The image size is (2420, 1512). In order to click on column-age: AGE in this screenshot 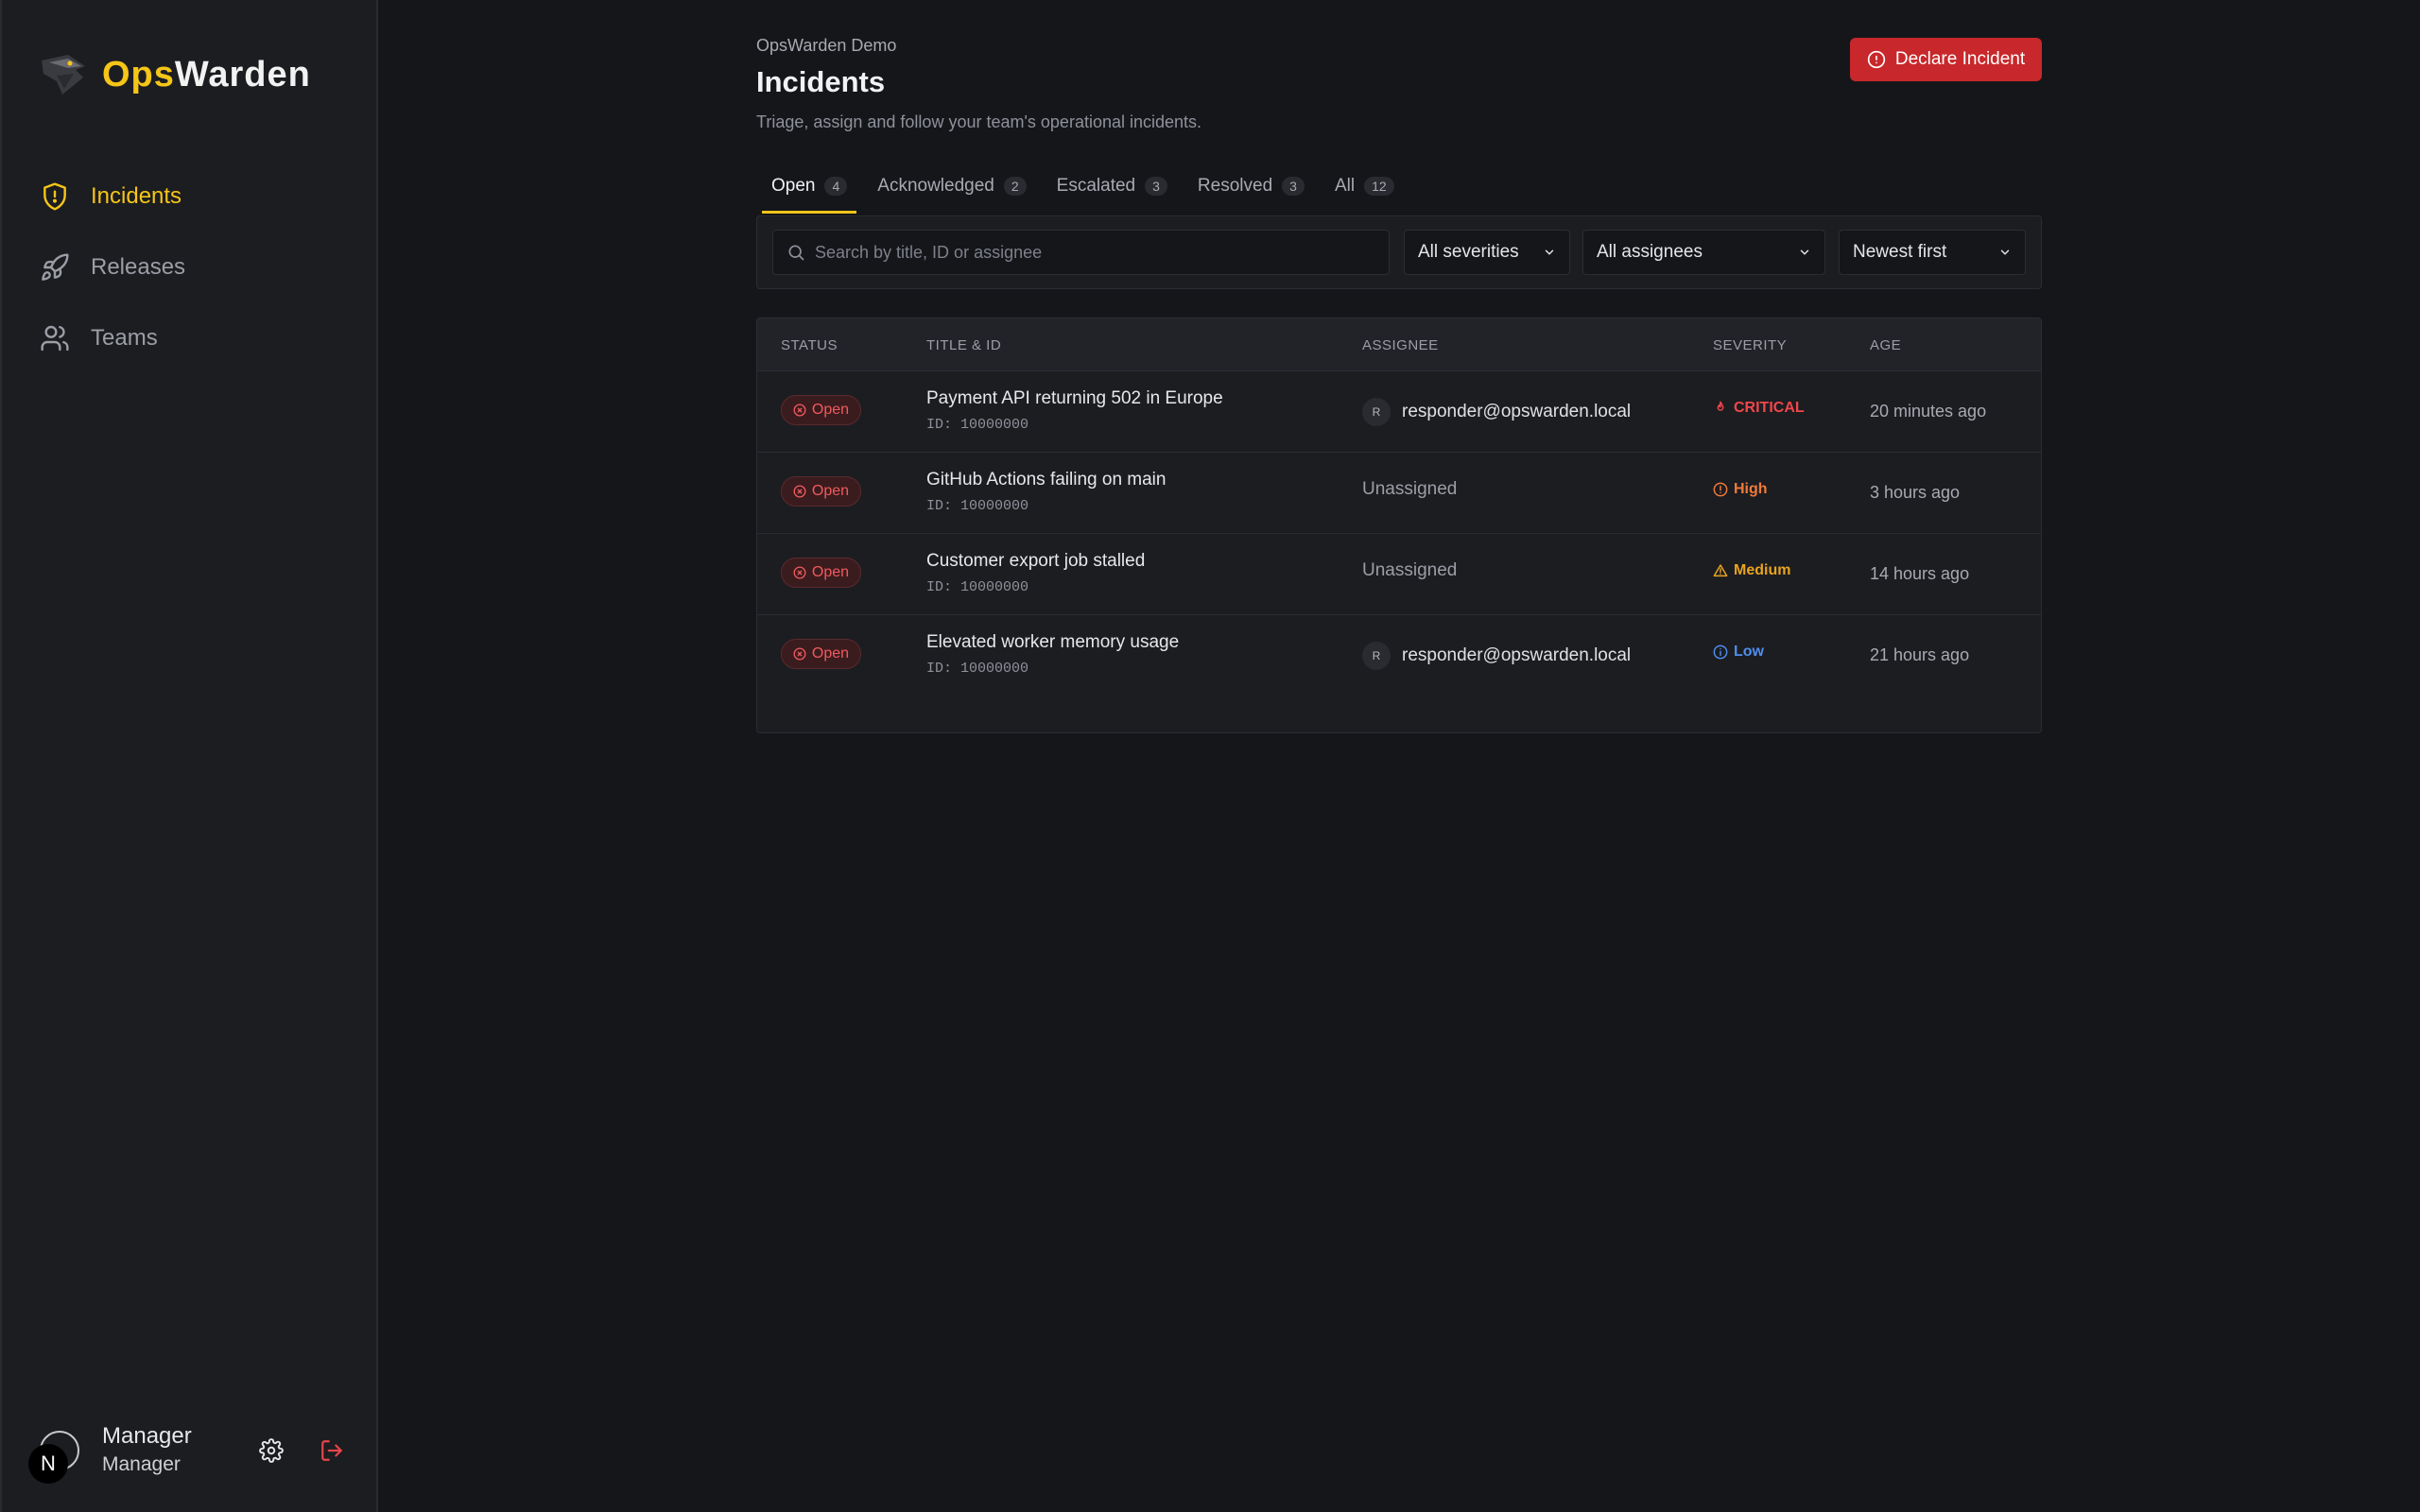, I will do `click(1886, 345)`.